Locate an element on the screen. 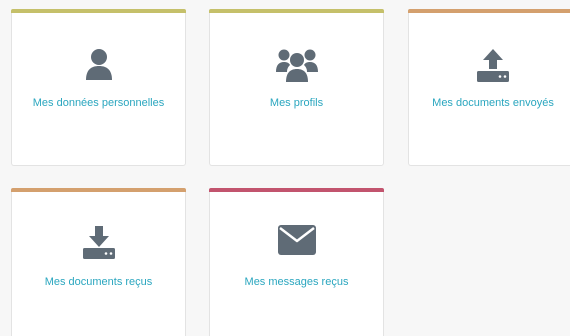 The height and width of the screenshot is (336, 570). tile-personal-data: Mes données personnelles is located at coordinates (98, 87).